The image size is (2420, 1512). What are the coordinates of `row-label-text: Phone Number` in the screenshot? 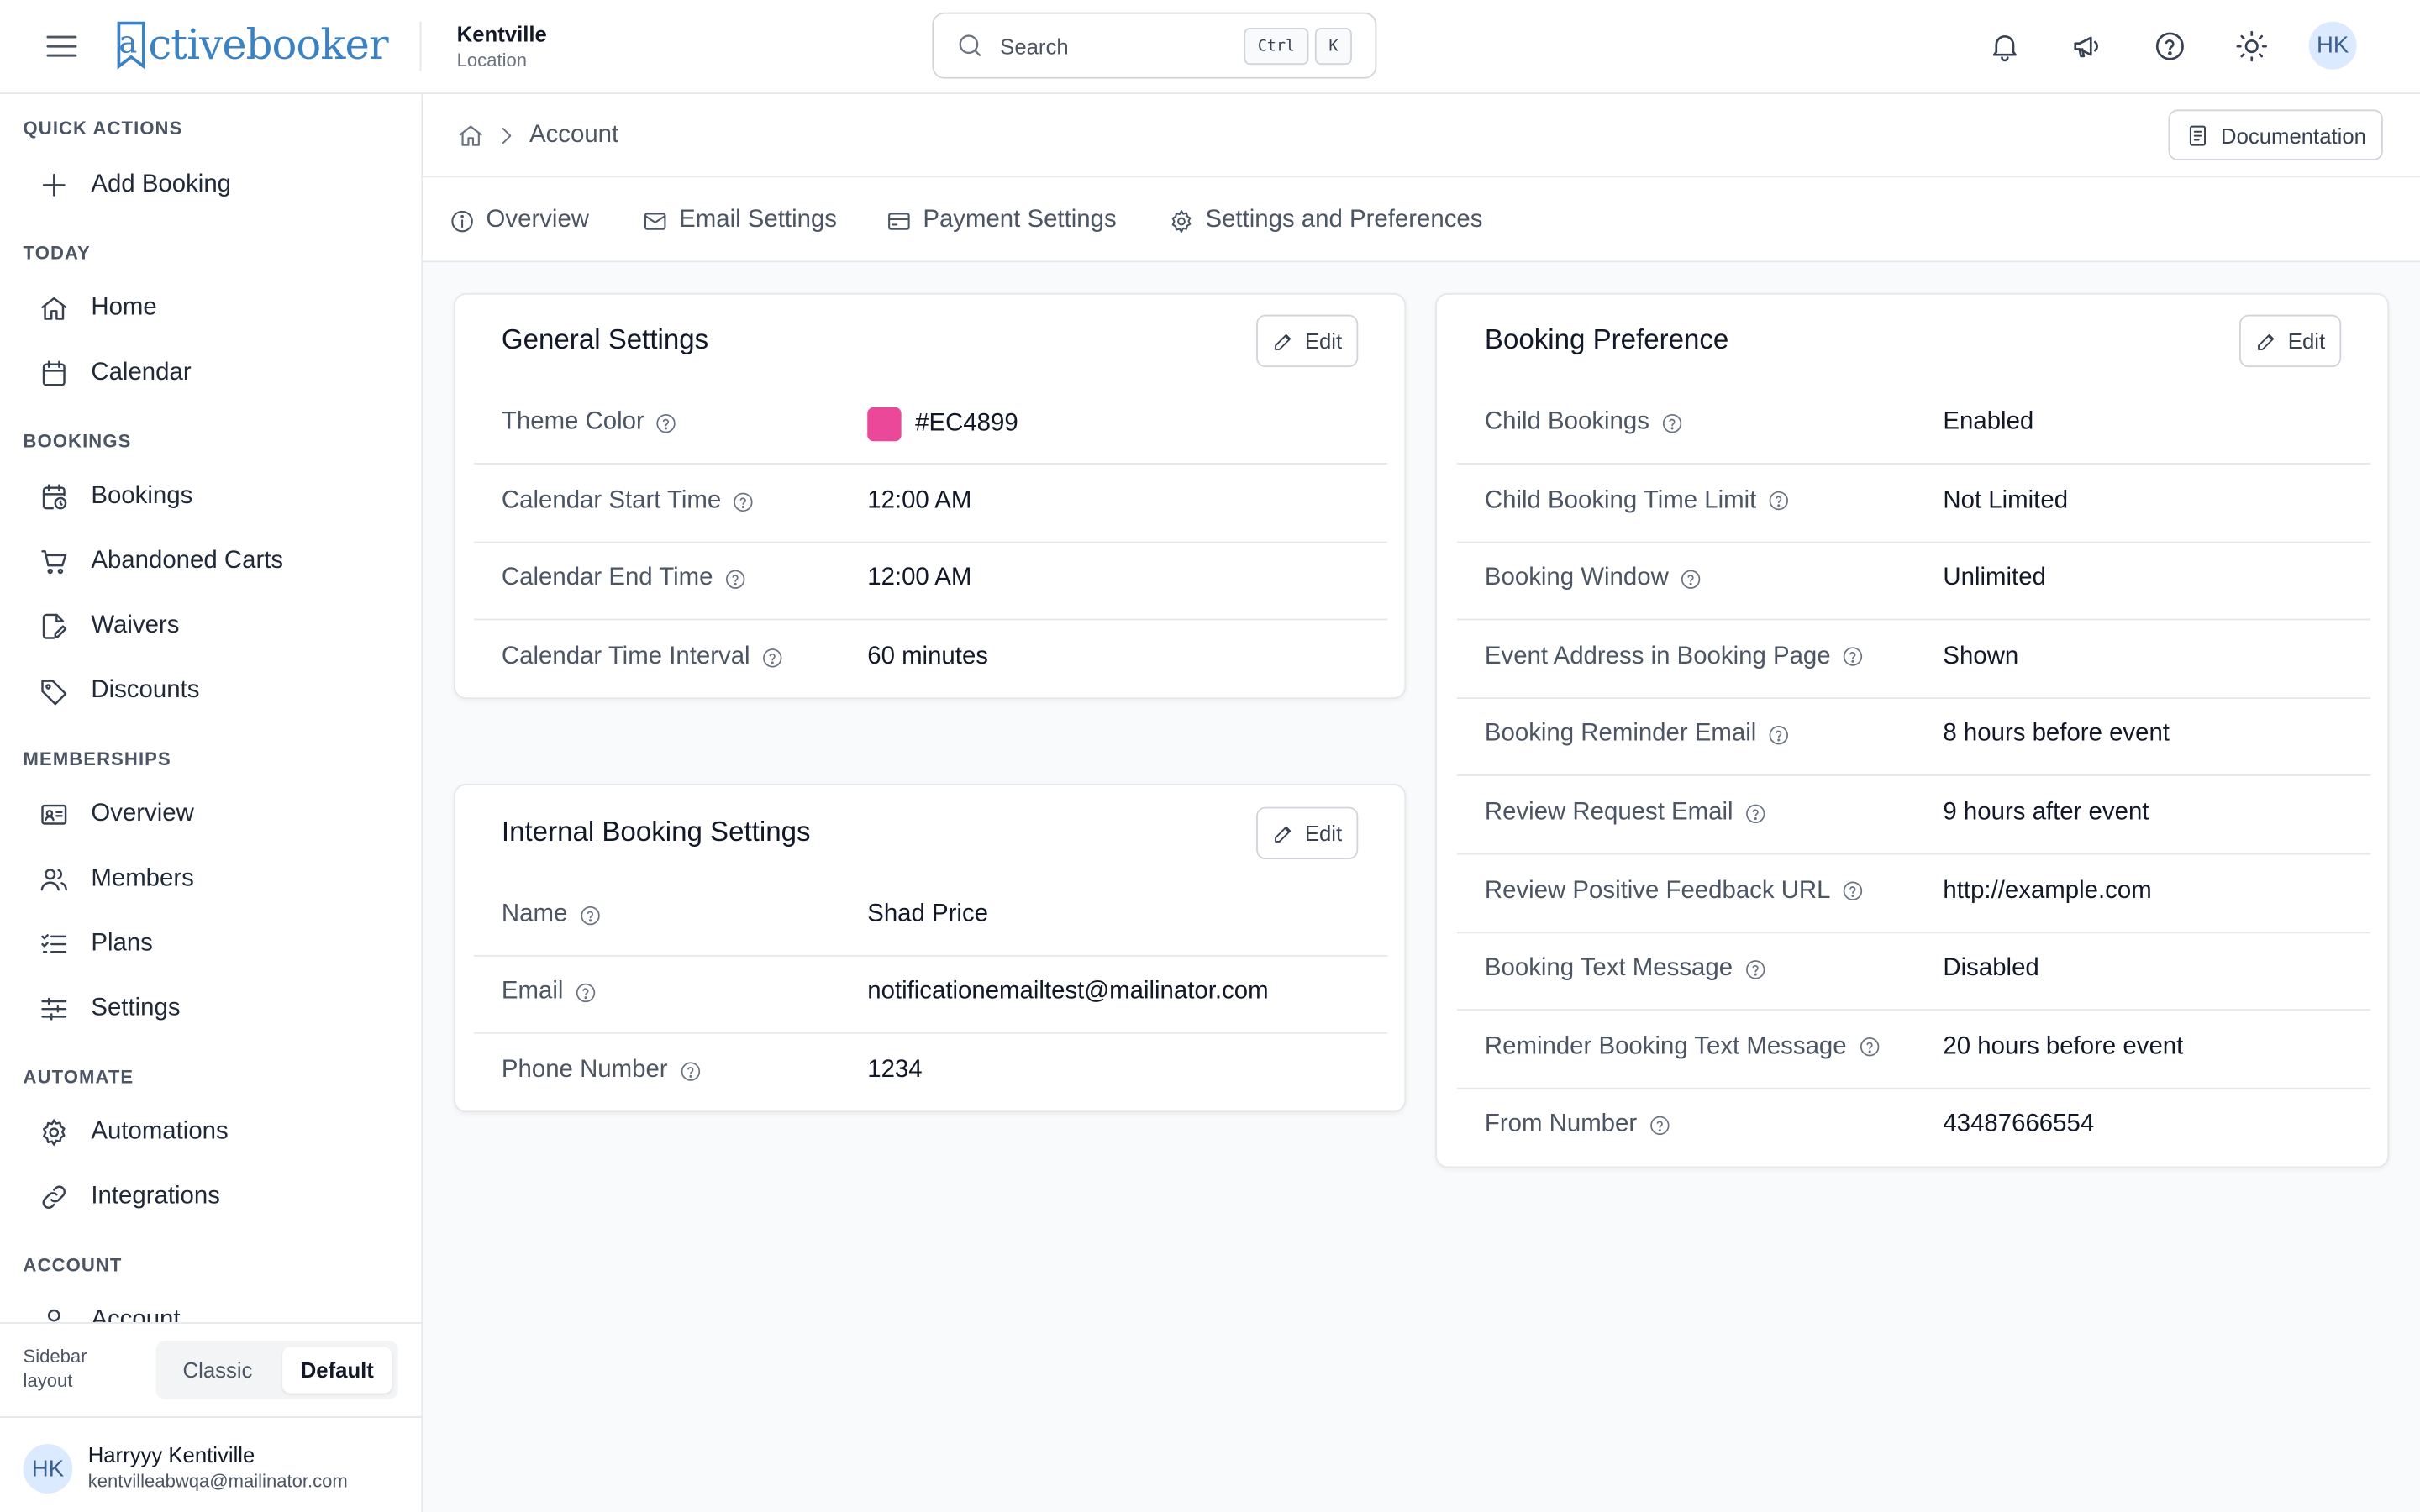 It's located at (584, 1070).